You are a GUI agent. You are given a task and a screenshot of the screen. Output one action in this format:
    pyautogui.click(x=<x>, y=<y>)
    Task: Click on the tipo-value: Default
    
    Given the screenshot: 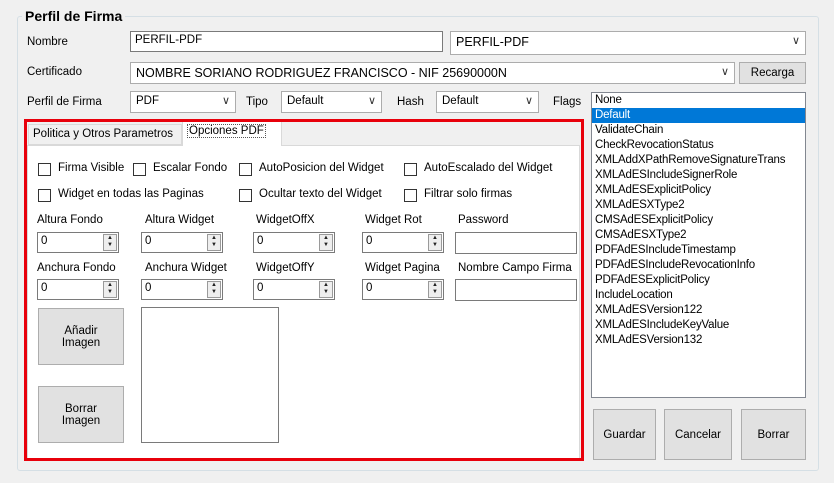 What is the action you would take?
    pyautogui.click(x=305, y=101)
    